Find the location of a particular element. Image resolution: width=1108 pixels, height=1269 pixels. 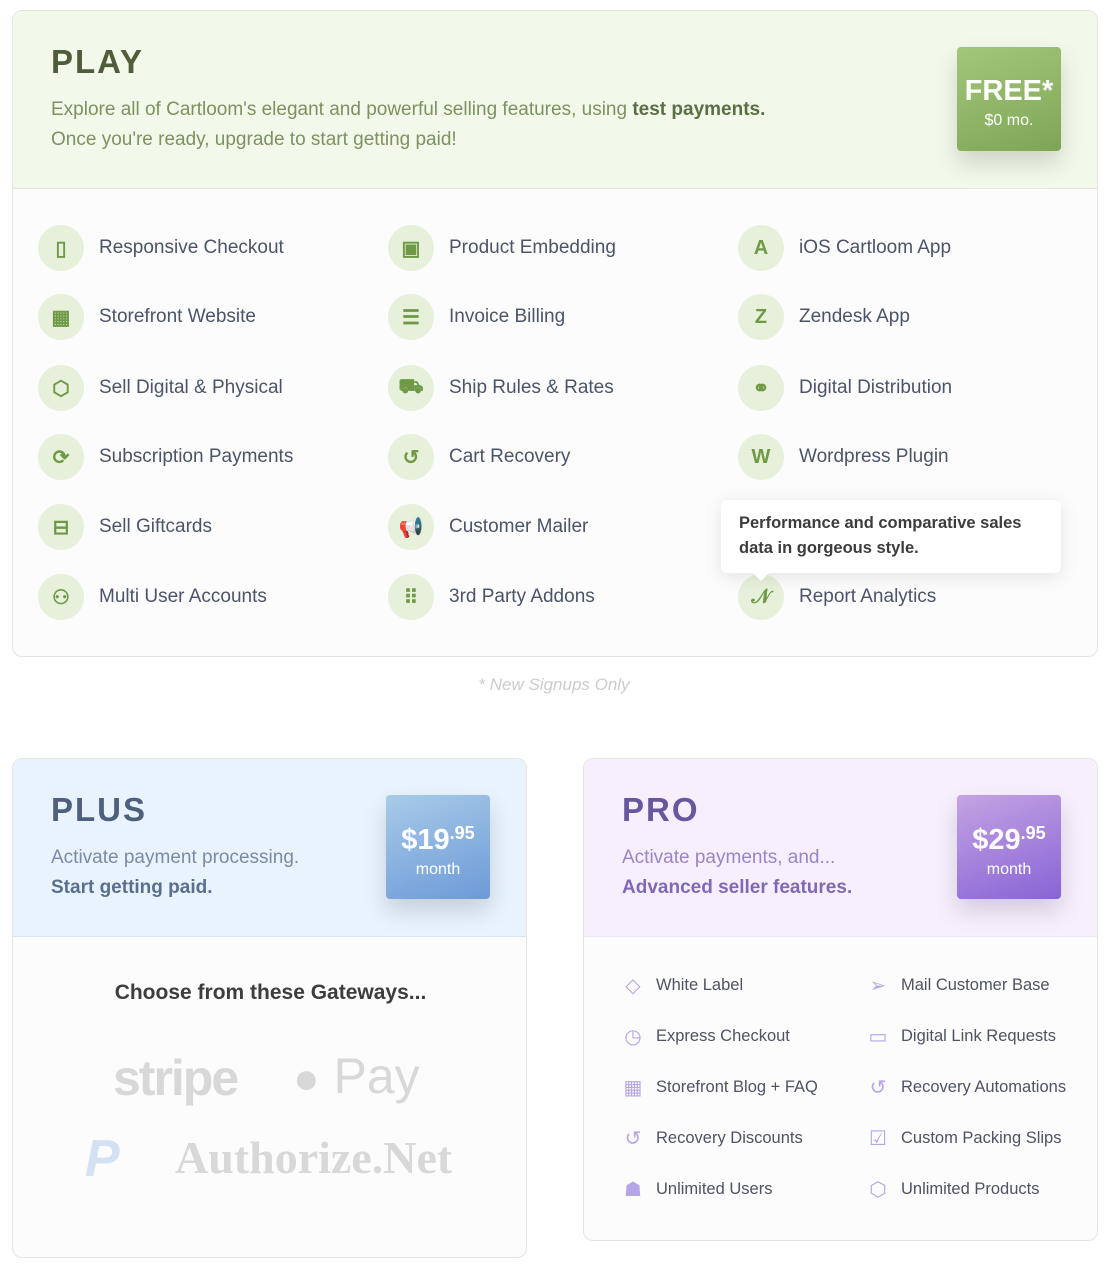

feature-item: ⚭ Digital Distribution is located at coordinates (845, 388).